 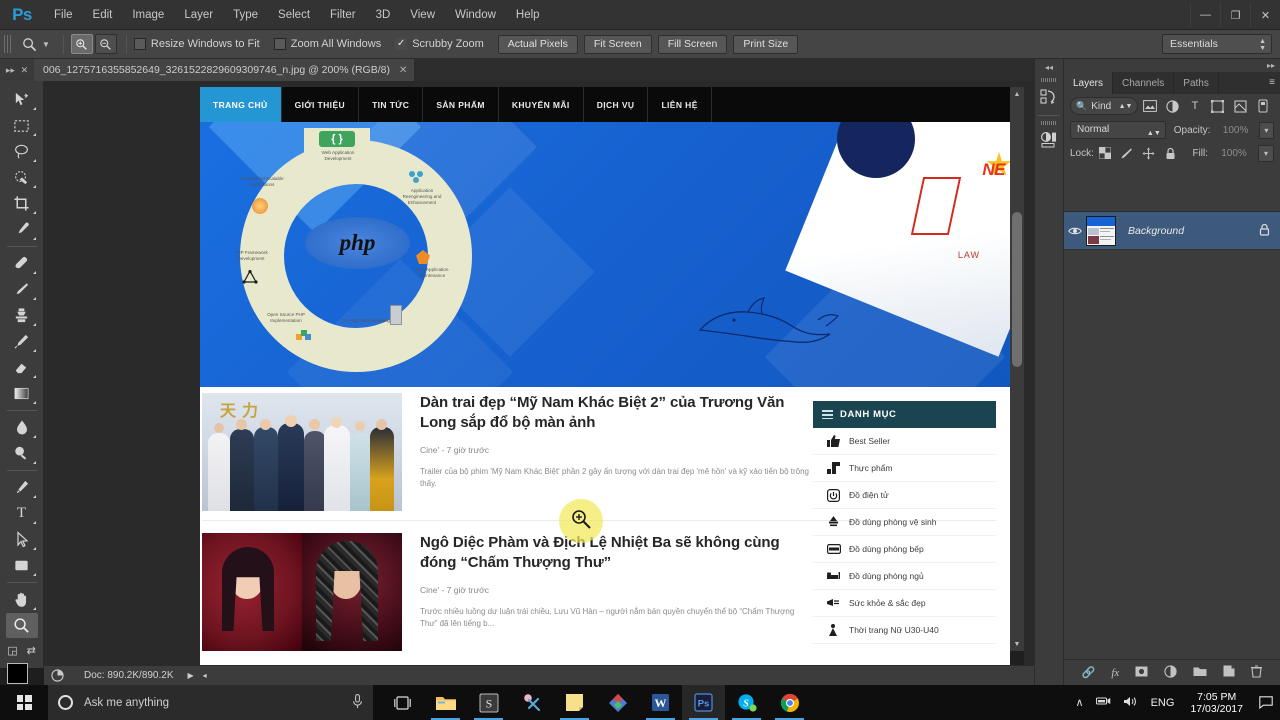 What do you see at coordinates (22, 427) in the screenshot?
I see `blur-tool` at bounding box center [22, 427].